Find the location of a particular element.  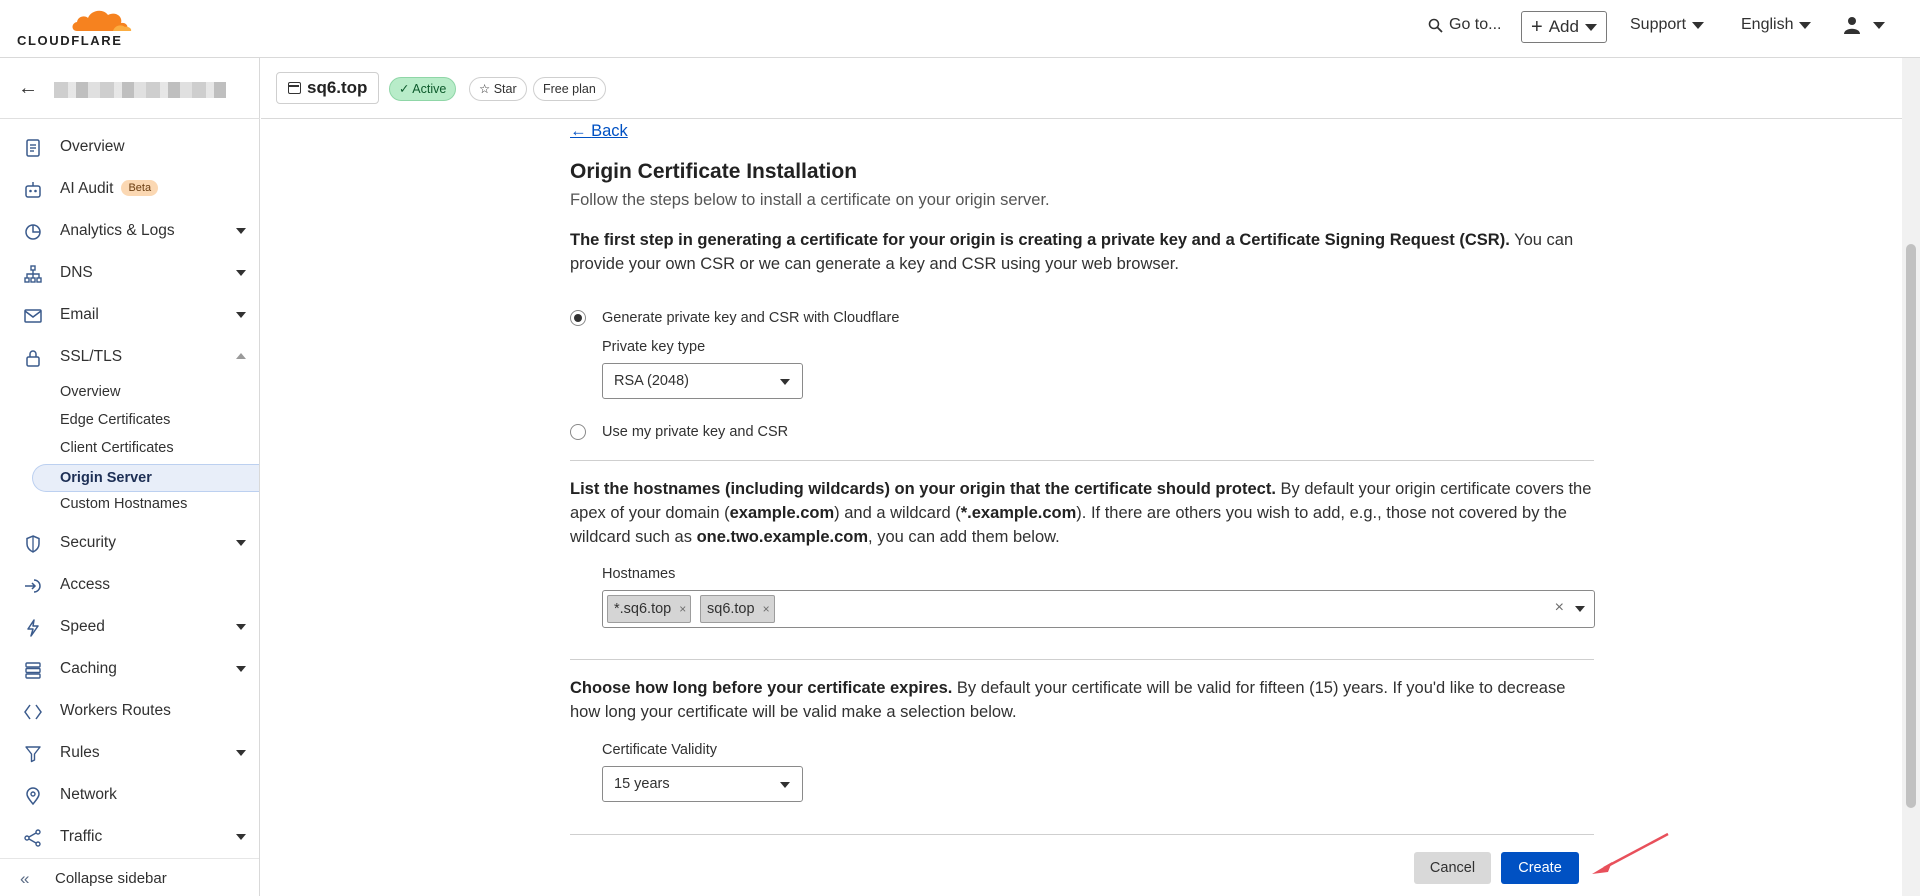

sidebar-item-traffic: Traffic is located at coordinates (129, 837).